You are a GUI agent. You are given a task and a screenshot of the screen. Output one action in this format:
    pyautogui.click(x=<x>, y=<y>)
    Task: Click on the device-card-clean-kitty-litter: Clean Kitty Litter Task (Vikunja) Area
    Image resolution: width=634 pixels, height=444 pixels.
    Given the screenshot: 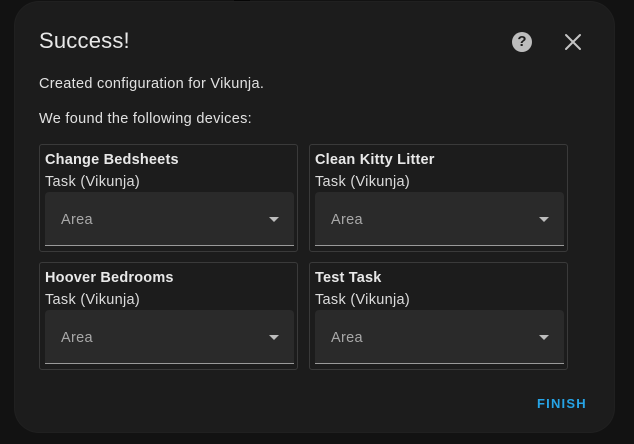 What is the action you would take?
    pyautogui.click(x=438, y=198)
    